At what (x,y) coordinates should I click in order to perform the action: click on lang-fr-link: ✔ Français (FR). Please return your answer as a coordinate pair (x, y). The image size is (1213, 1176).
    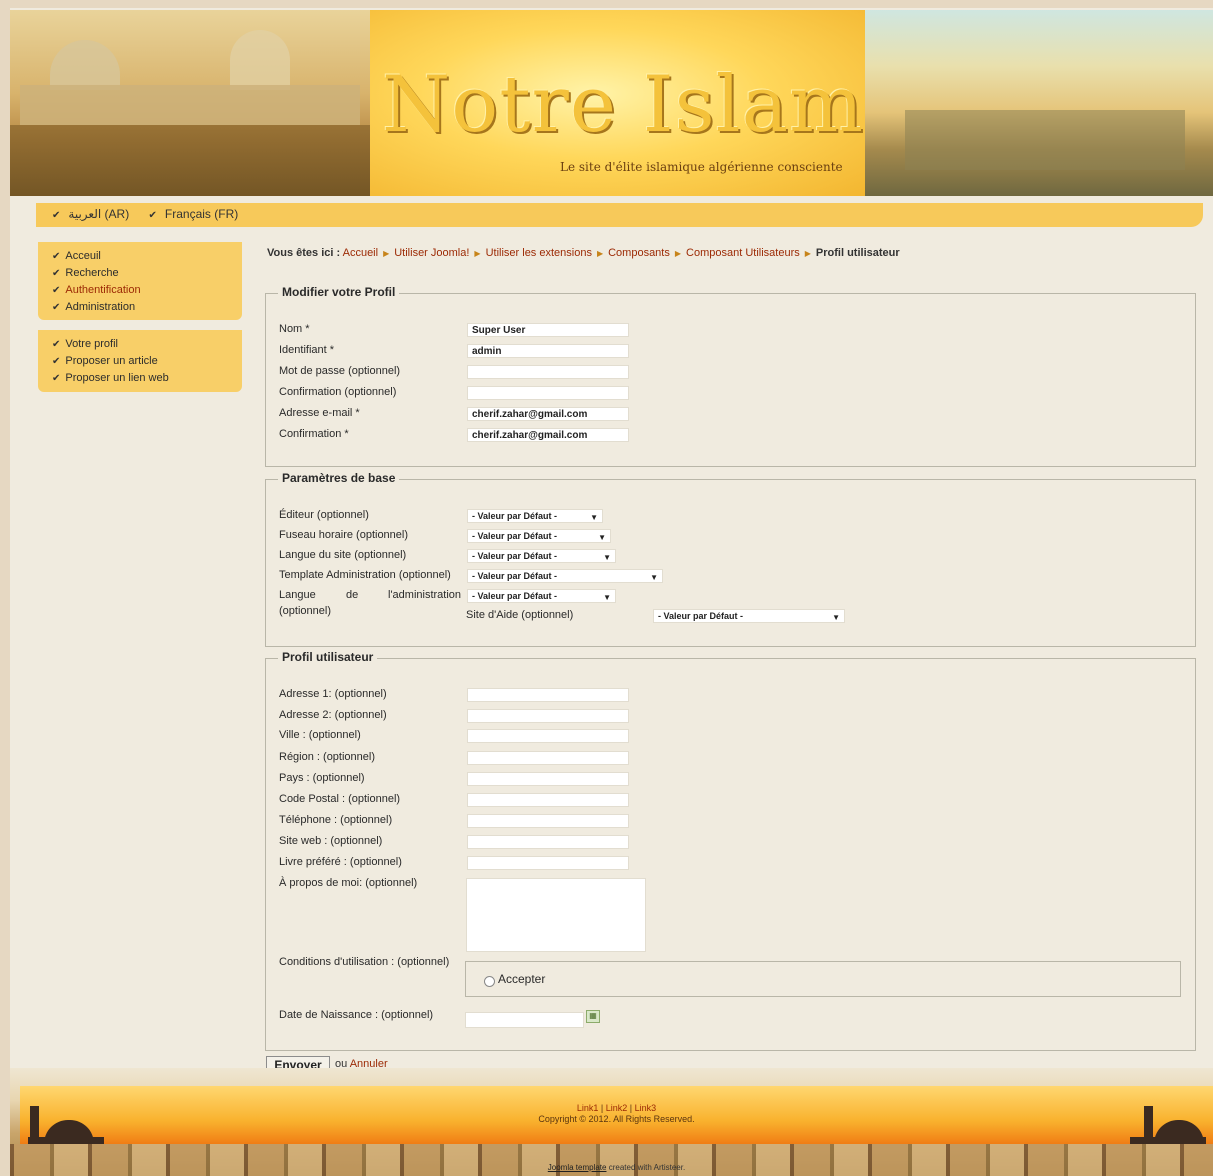
    Looking at the image, I should click on (198, 214).